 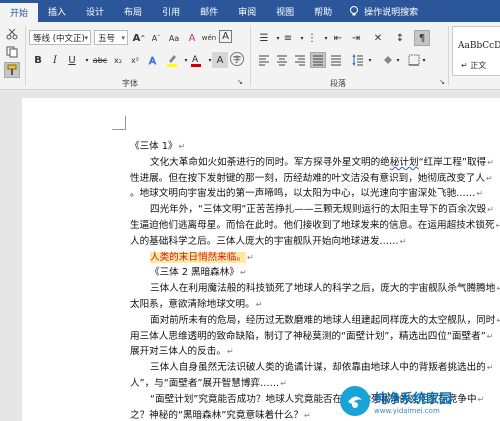 I want to click on document-line: 人”，与“面壁者”展开智慧博弈……↵, so click(x=208, y=382).